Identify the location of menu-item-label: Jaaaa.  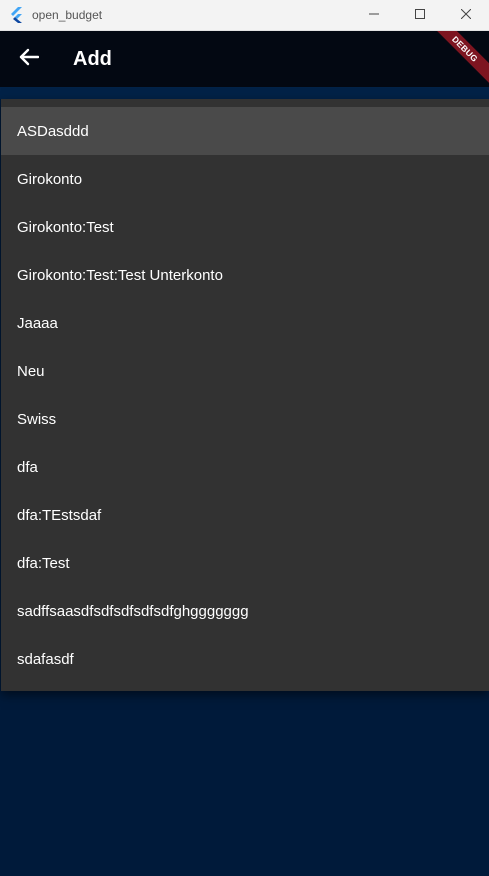
(37, 323).